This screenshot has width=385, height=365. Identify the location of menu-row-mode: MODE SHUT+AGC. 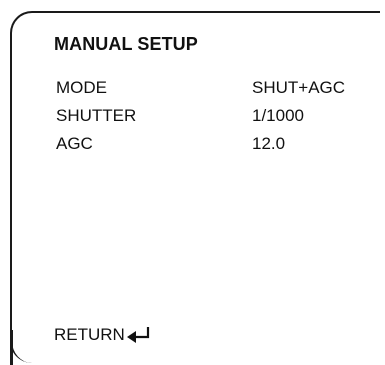
(211, 90).